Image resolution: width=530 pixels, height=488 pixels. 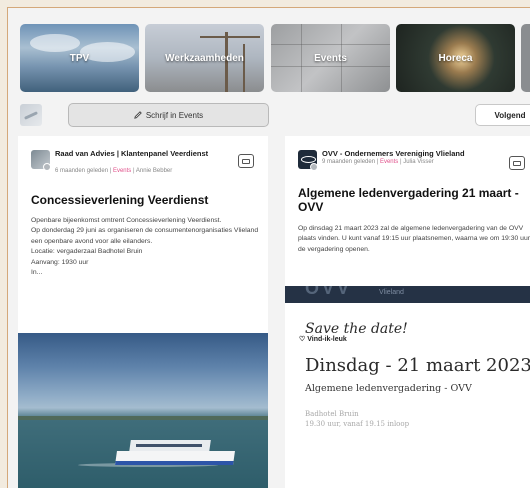 I want to click on category-label: Events, so click(x=330, y=58).